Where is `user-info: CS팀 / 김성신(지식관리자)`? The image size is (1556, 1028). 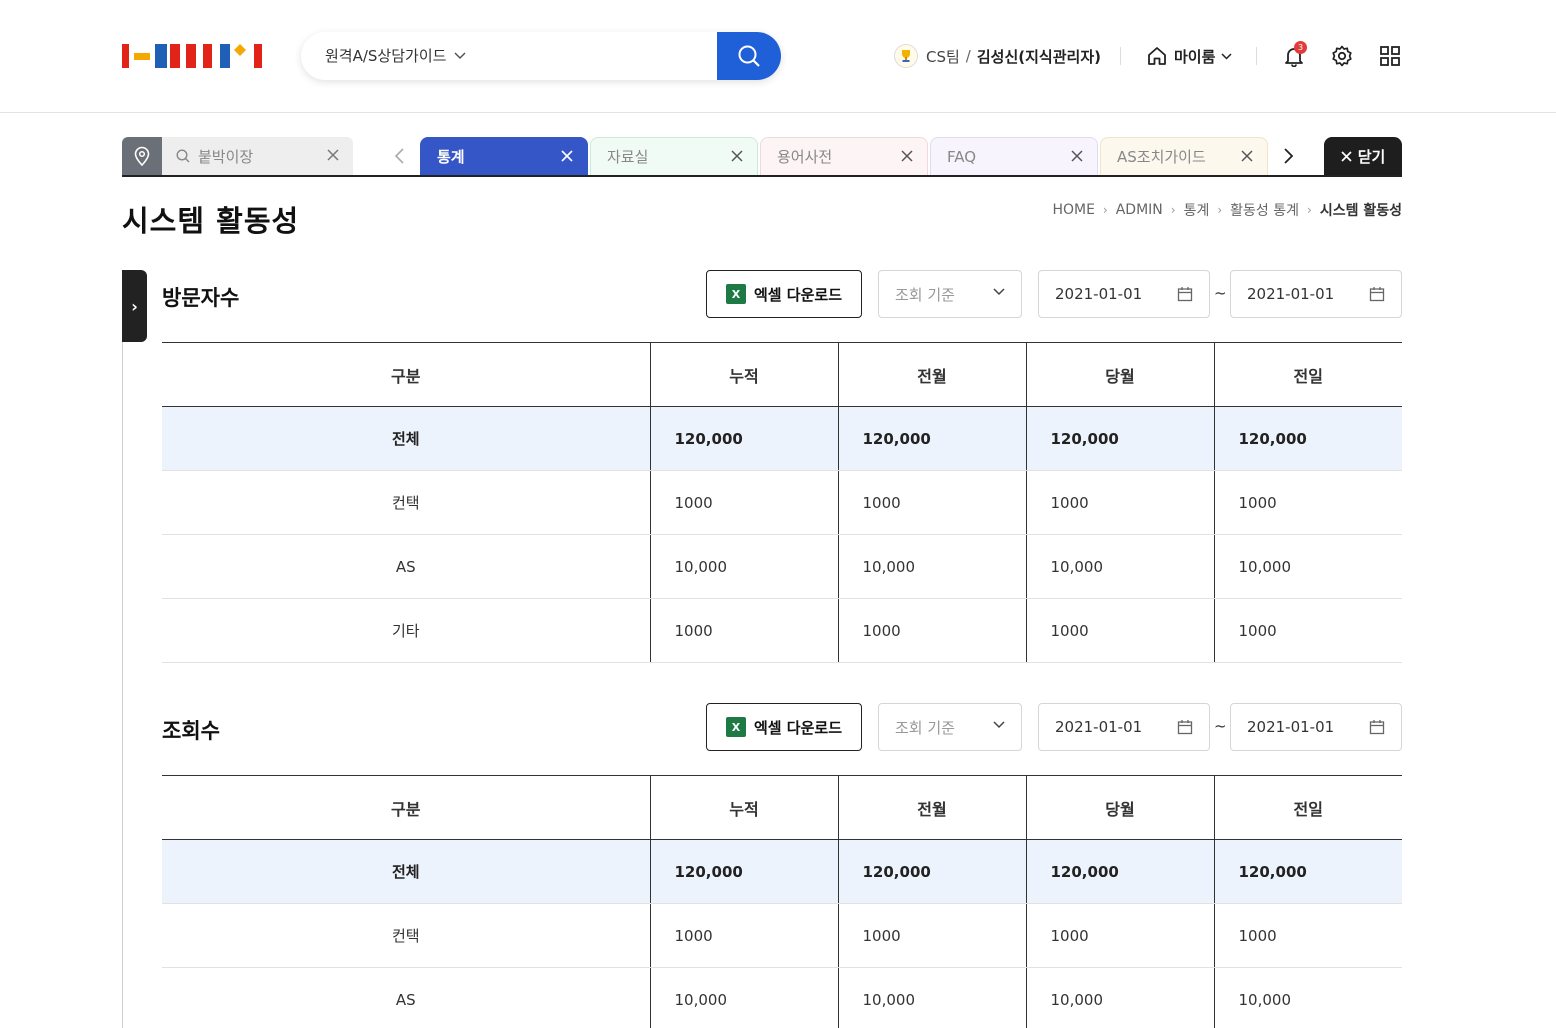 user-info: CS팀 / 김성신(지식관리자) is located at coordinates (997, 56).